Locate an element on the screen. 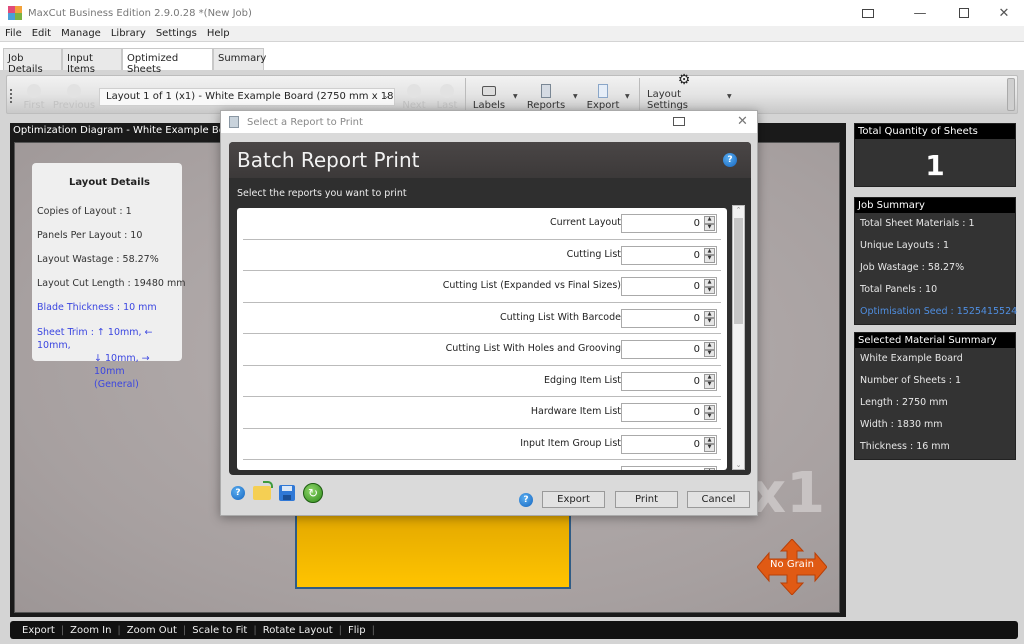 Image resolution: width=1024 pixels, height=644 pixels. toolbar-scrollbar is located at coordinates (1011, 94).